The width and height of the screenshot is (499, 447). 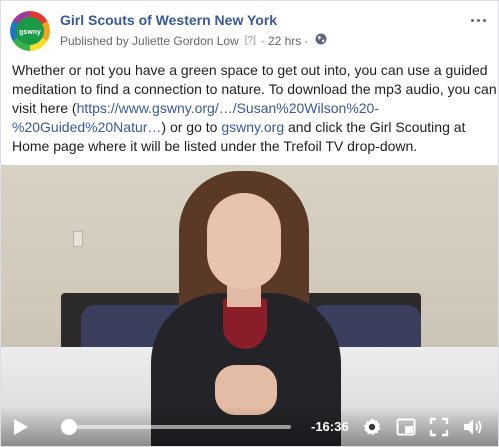 What do you see at coordinates (78, 239) in the screenshot?
I see `wall-outlet` at bounding box center [78, 239].